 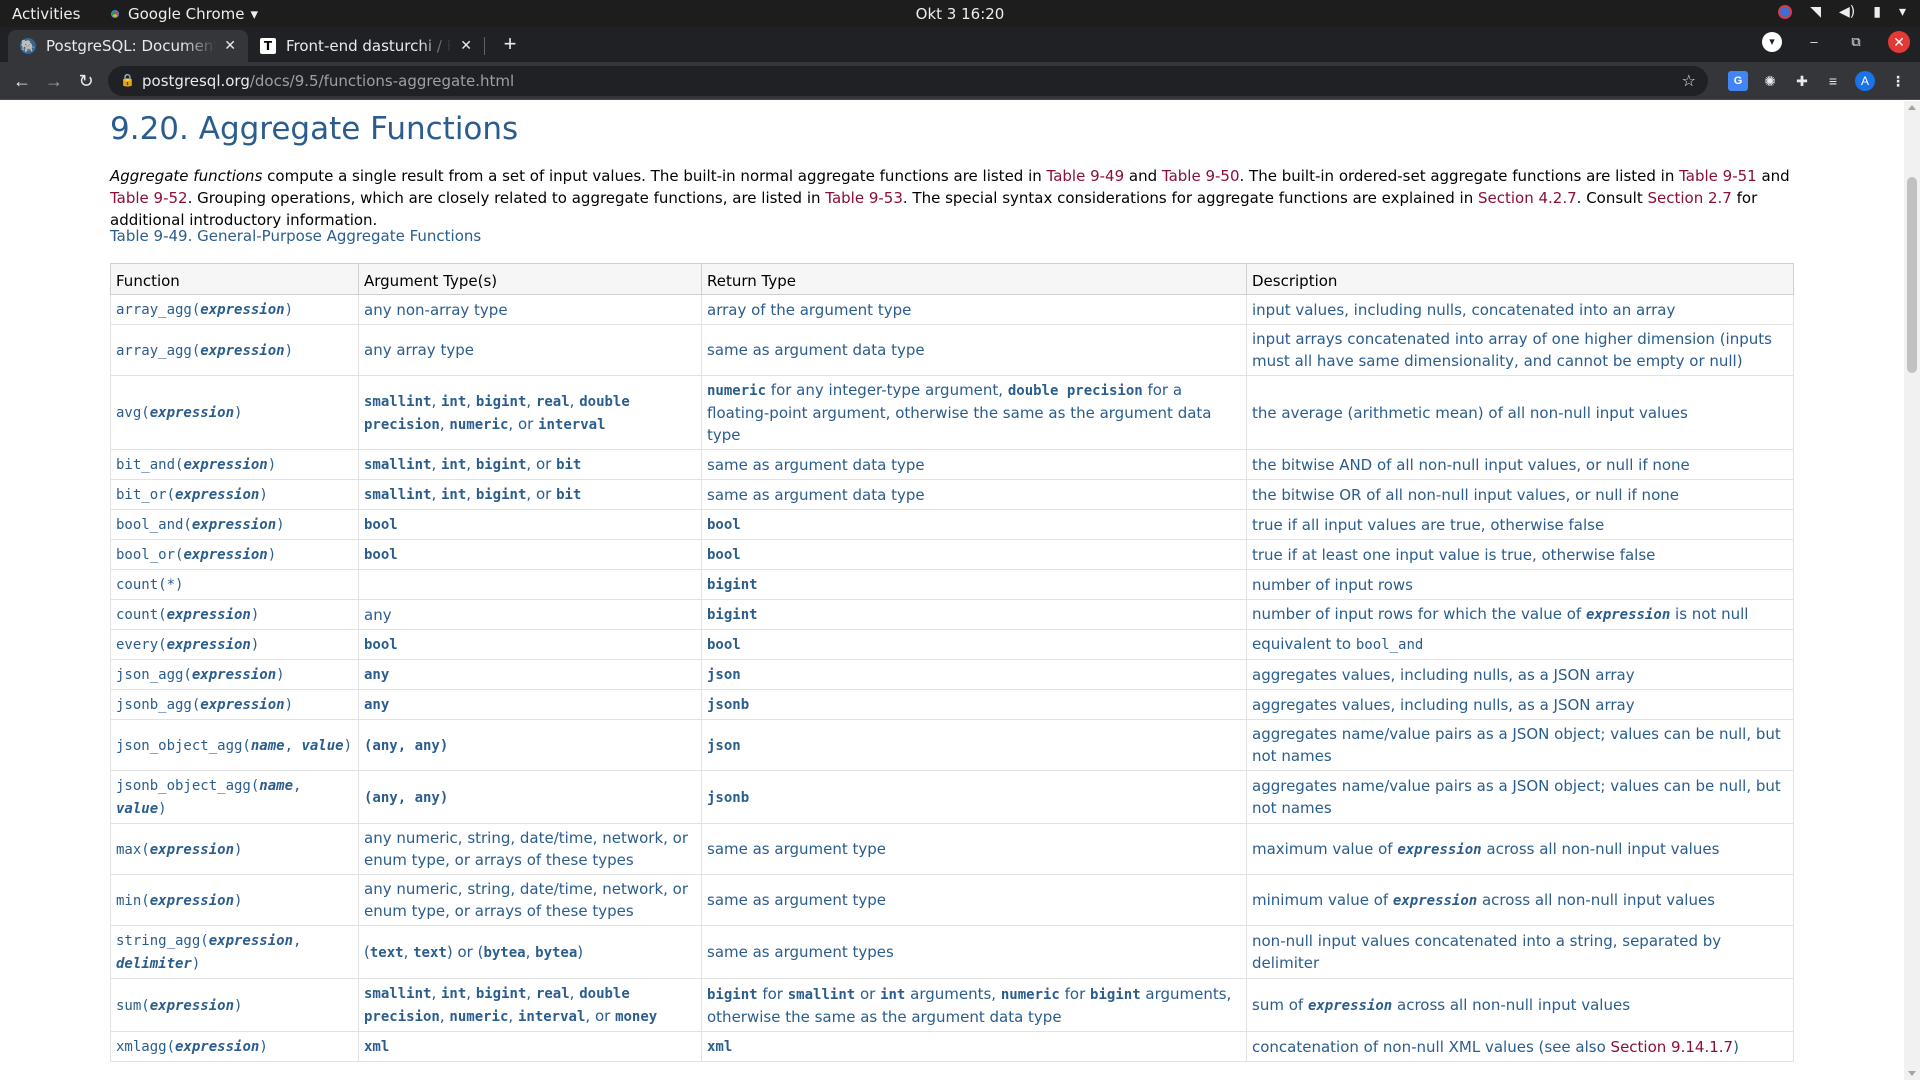 What do you see at coordinates (149, 198) in the screenshot?
I see `link-table-9-52: Table 9-52` at bounding box center [149, 198].